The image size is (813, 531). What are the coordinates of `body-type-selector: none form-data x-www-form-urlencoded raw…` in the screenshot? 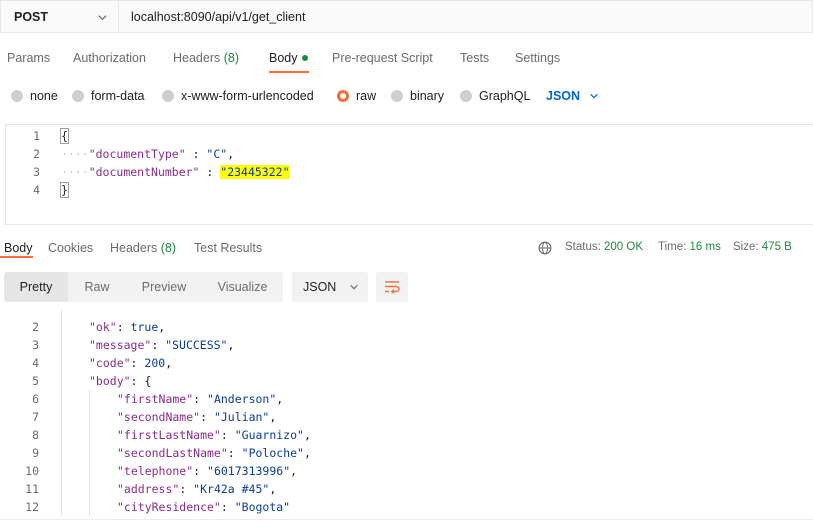 It's located at (406, 96).